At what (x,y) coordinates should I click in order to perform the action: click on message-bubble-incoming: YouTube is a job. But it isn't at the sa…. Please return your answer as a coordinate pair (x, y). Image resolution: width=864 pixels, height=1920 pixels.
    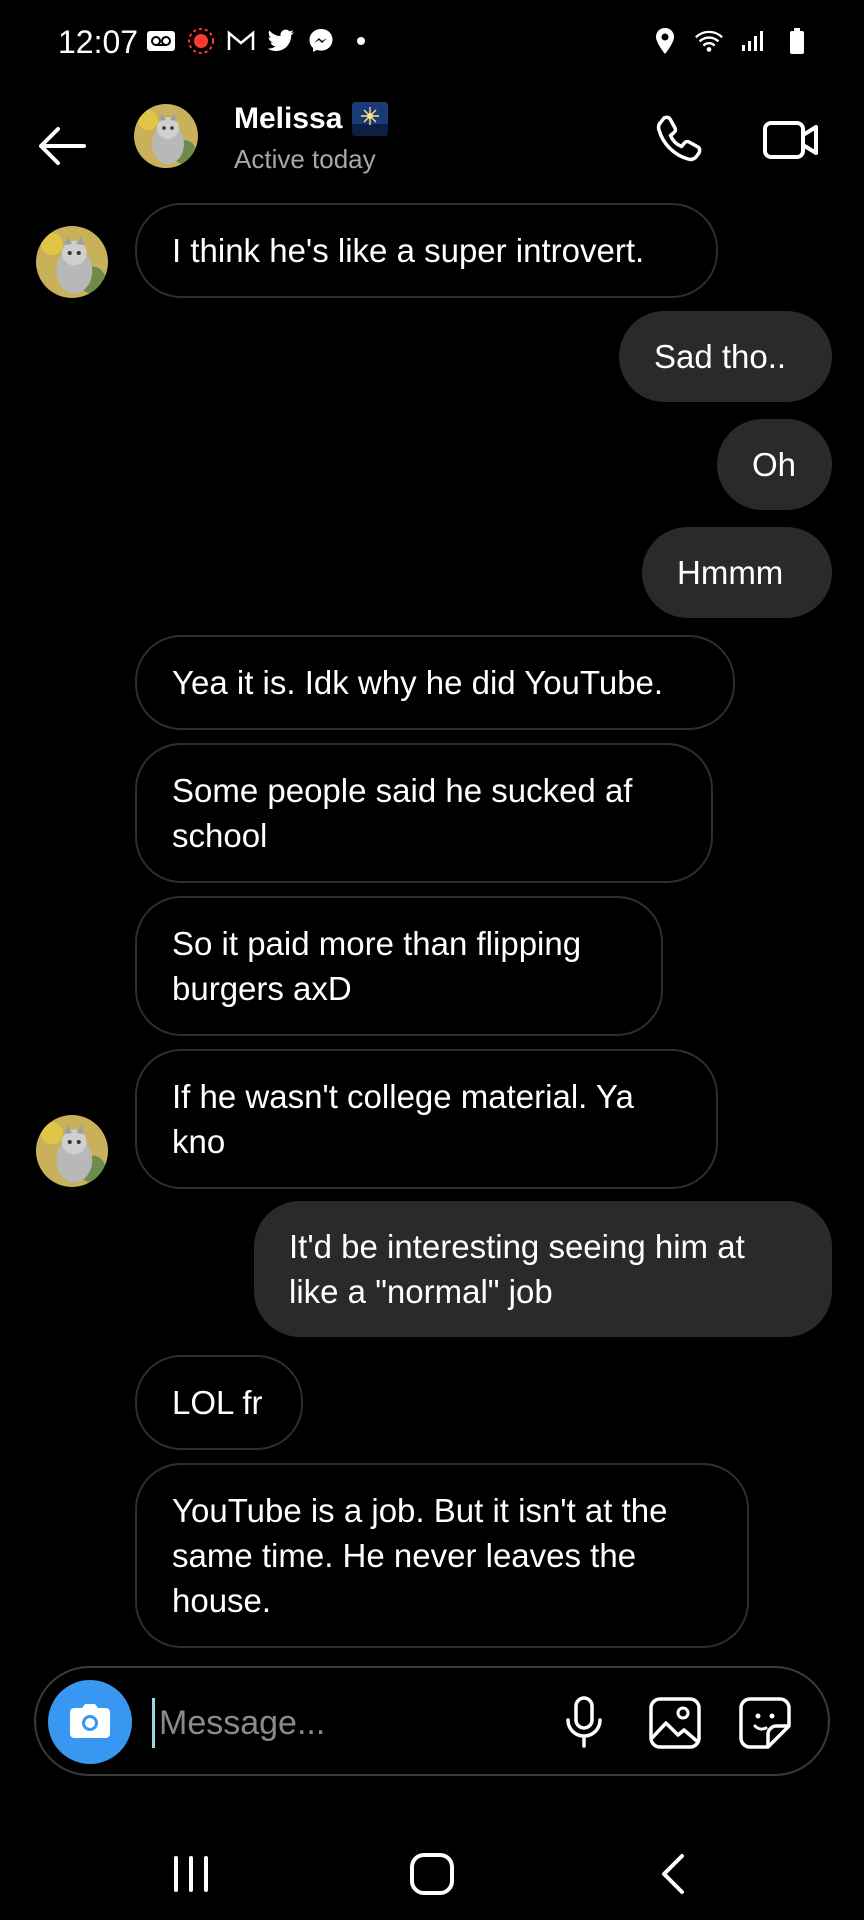
    Looking at the image, I should click on (442, 1555).